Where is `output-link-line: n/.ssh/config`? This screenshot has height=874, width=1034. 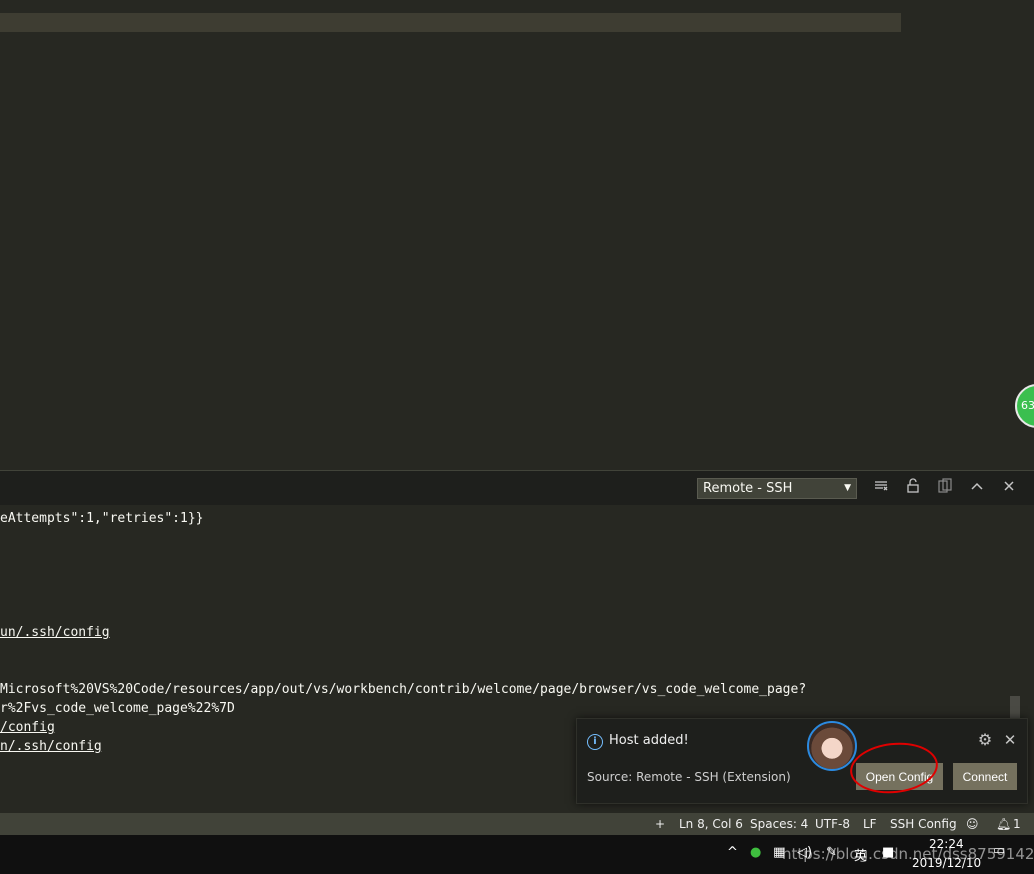
output-link-line: n/.ssh/config is located at coordinates (51, 746).